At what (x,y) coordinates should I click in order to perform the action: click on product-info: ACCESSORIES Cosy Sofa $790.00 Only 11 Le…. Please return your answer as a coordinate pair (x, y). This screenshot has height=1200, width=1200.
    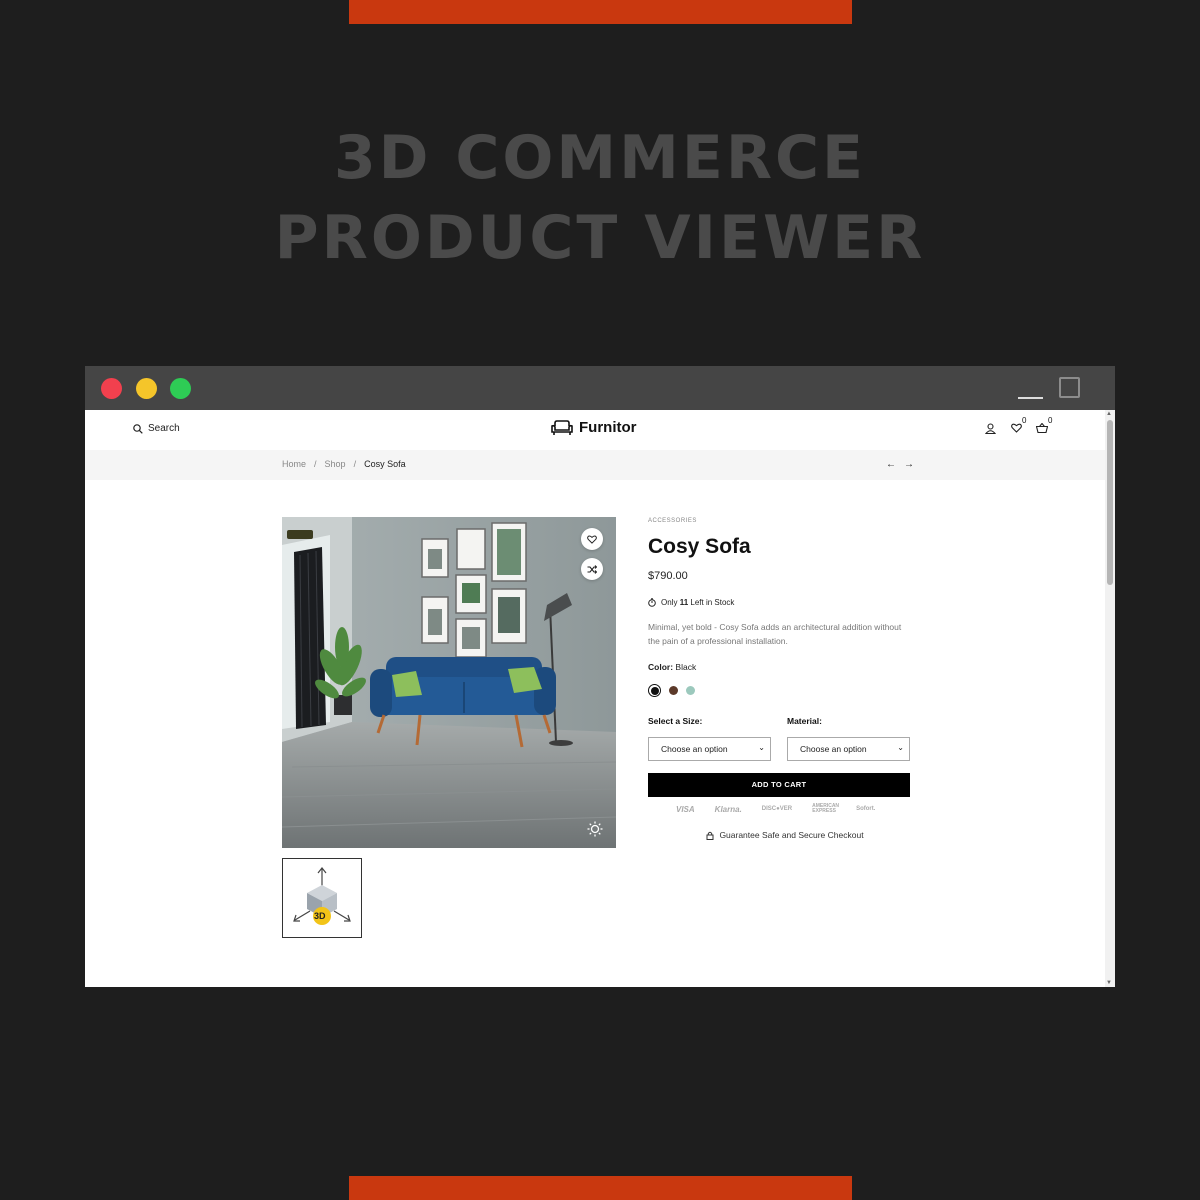
    Looking at the image, I should click on (779, 679).